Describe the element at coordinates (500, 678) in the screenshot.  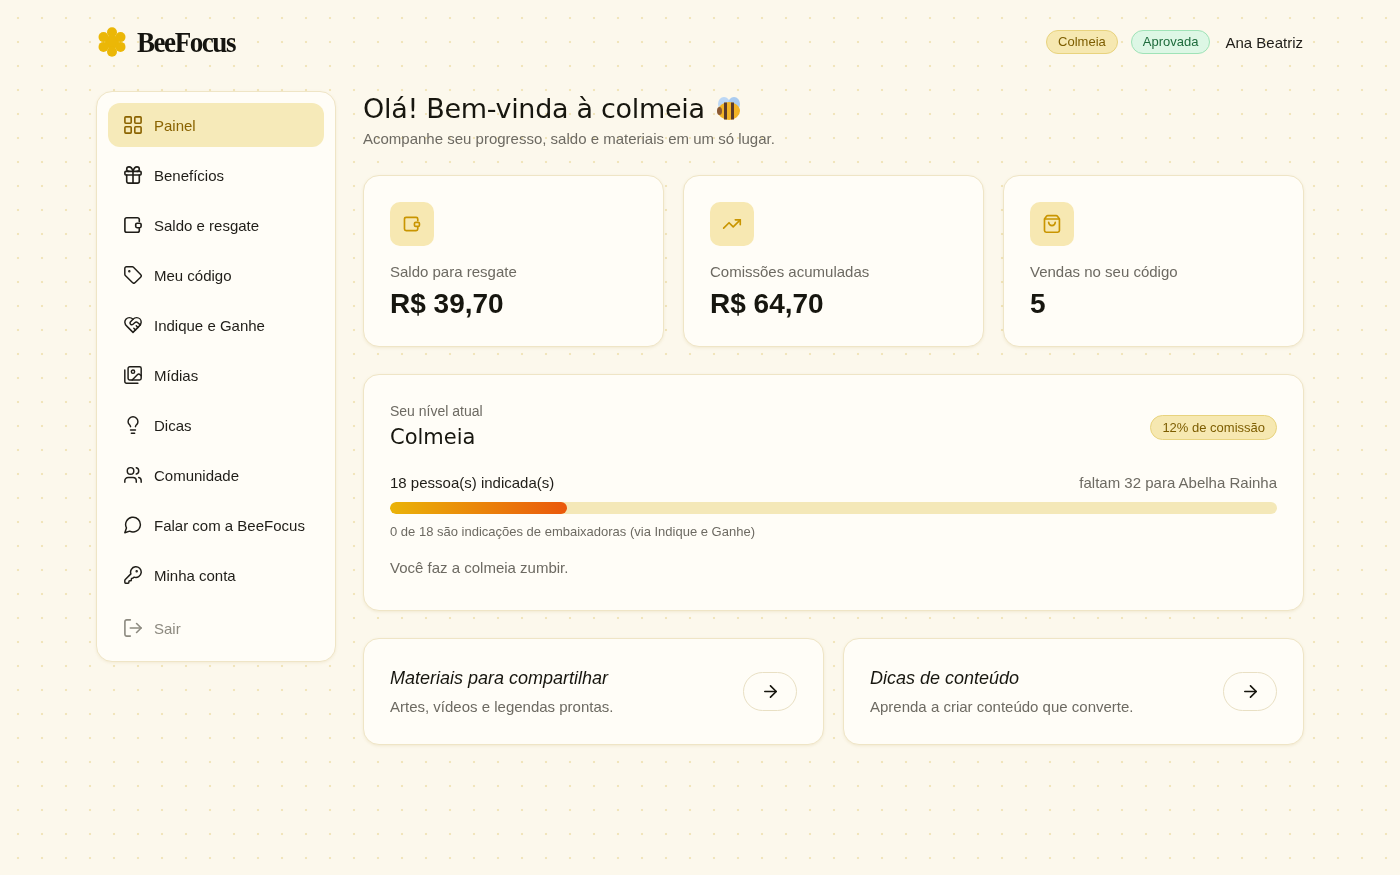
I see `shortcut-title: Materiais para compartilhar` at that location.